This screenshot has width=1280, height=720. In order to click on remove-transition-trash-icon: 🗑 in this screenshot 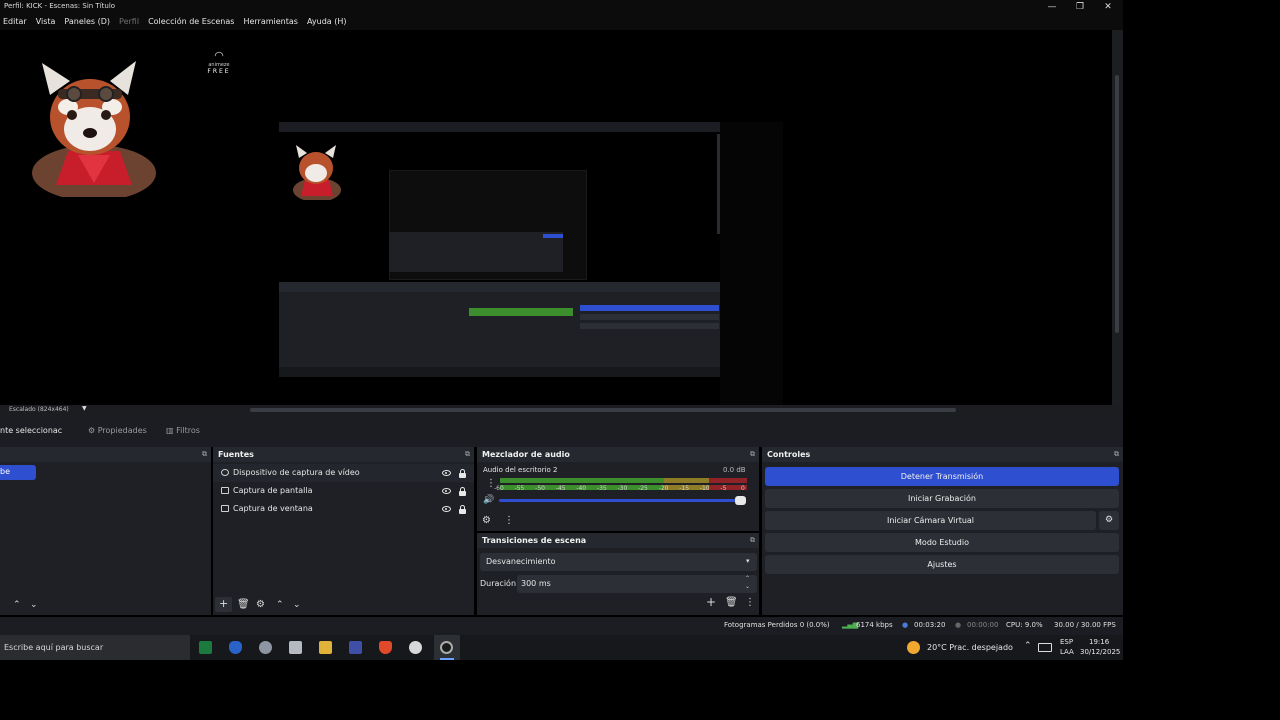, I will do `click(731, 603)`.